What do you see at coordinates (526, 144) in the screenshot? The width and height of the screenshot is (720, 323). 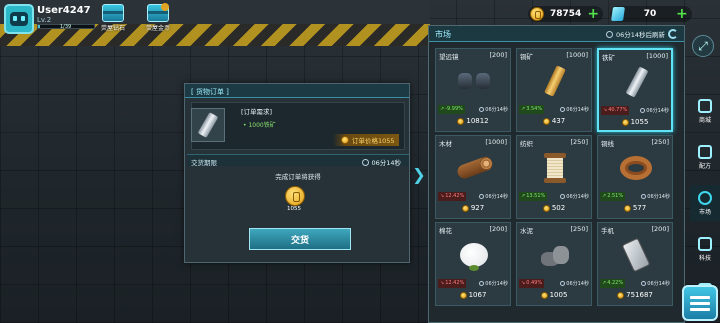 I see `item-name: 纺织` at bounding box center [526, 144].